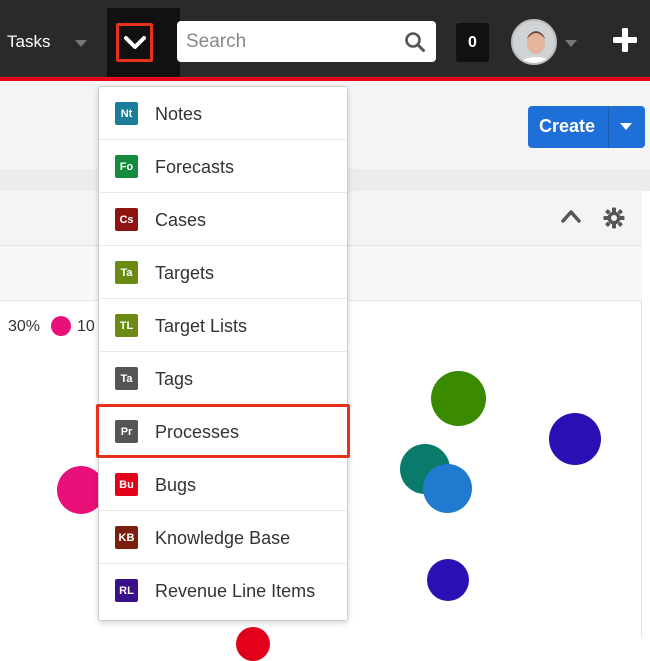  Describe the element at coordinates (86, 326) in the screenshot. I see `legend-text-partial-2: 10` at that location.